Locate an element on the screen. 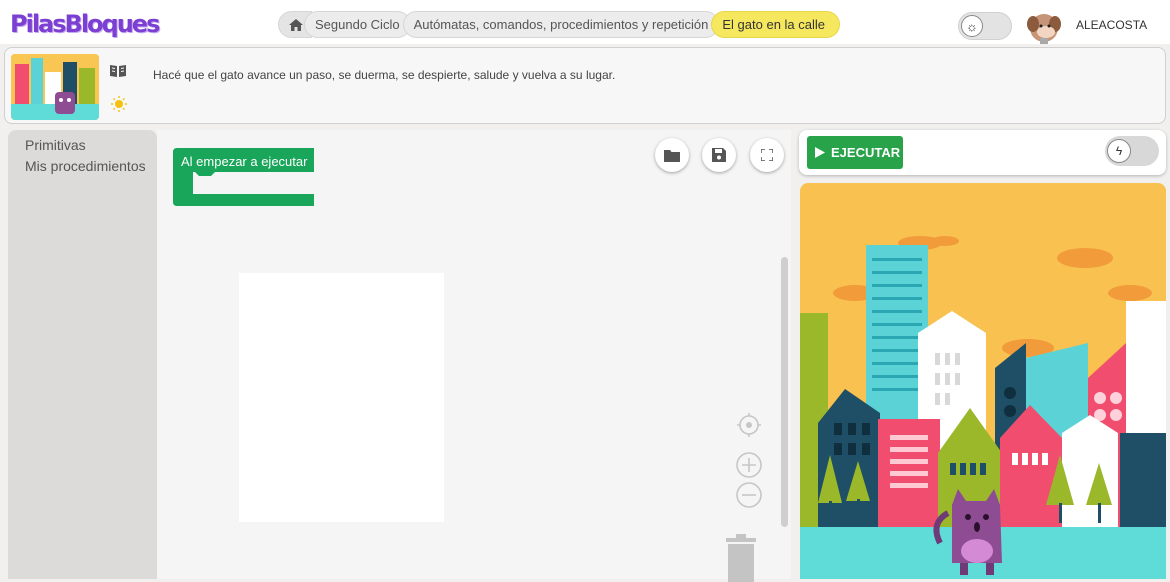 This screenshot has width=1170, height=582. save-icon is located at coordinates (719, 155).